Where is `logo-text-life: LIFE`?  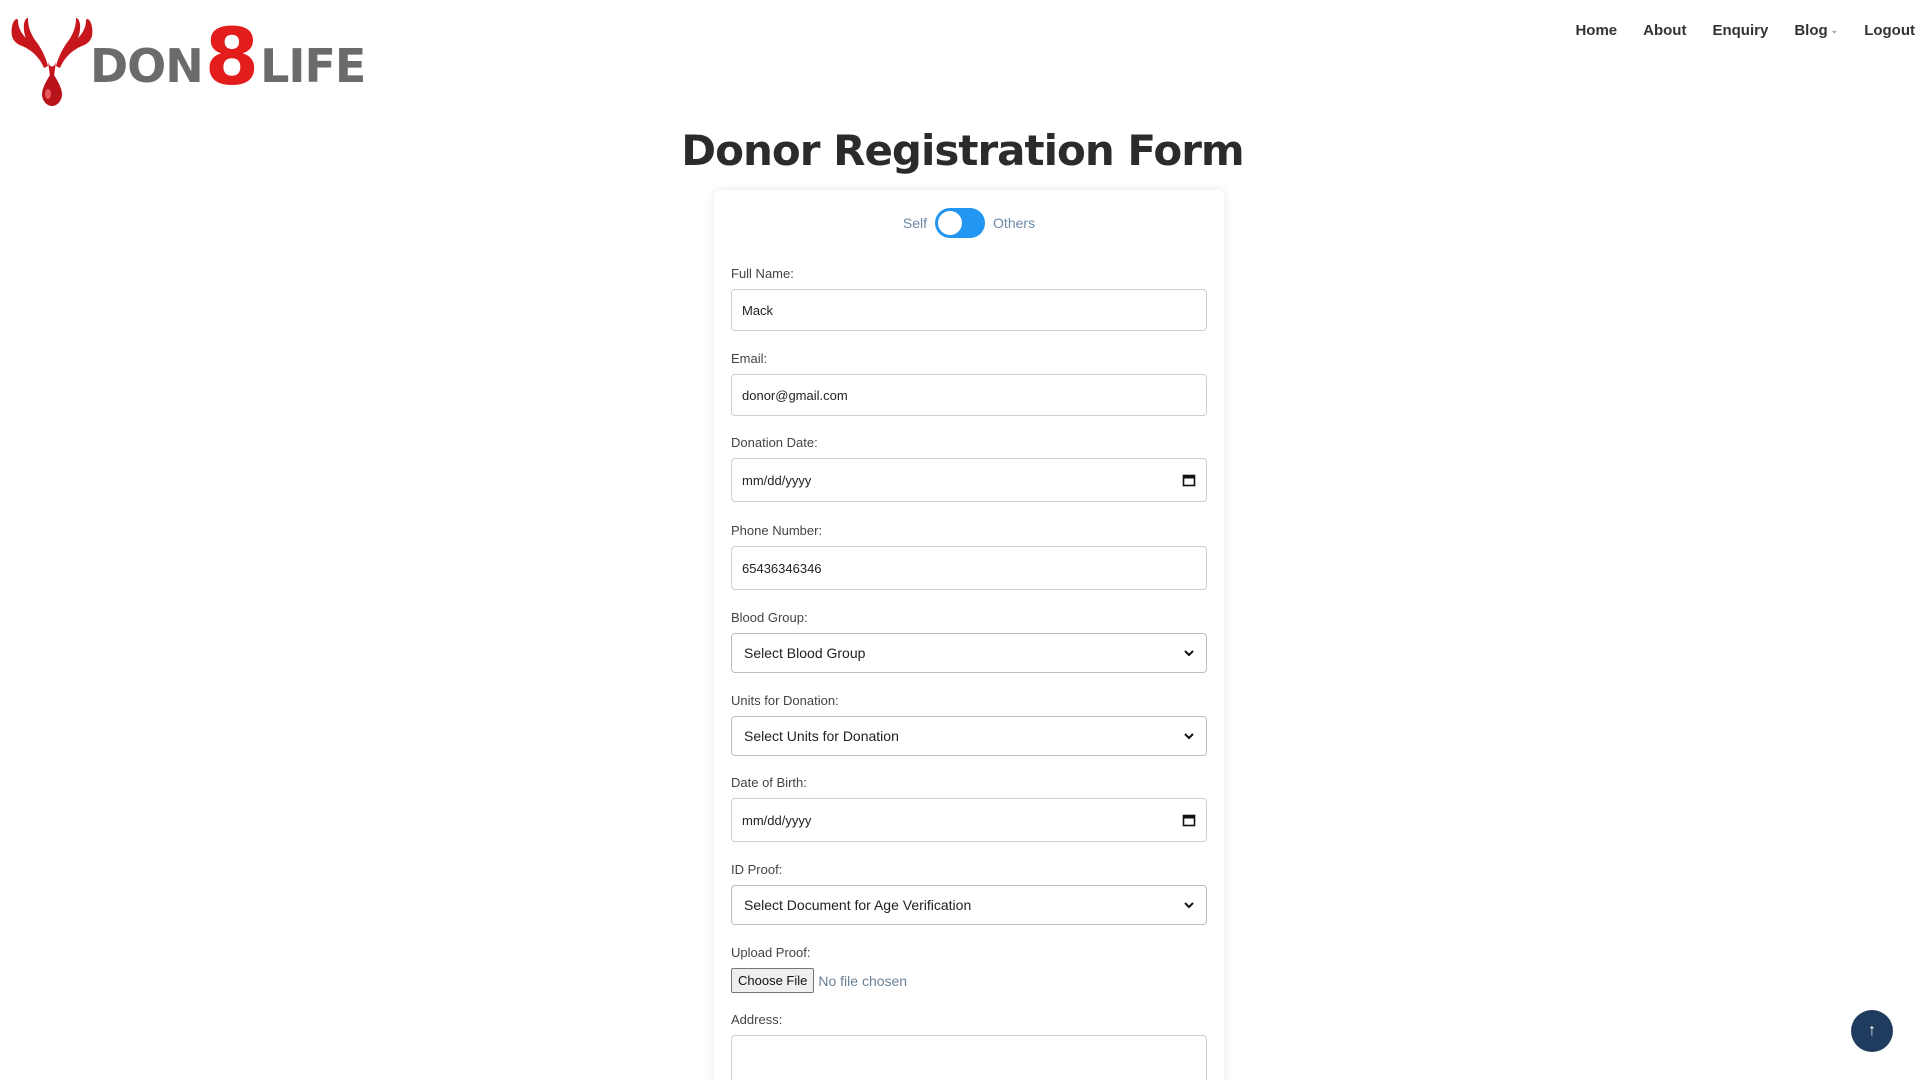 logo-text-life: LIFE is located at coordinates (313, 66).